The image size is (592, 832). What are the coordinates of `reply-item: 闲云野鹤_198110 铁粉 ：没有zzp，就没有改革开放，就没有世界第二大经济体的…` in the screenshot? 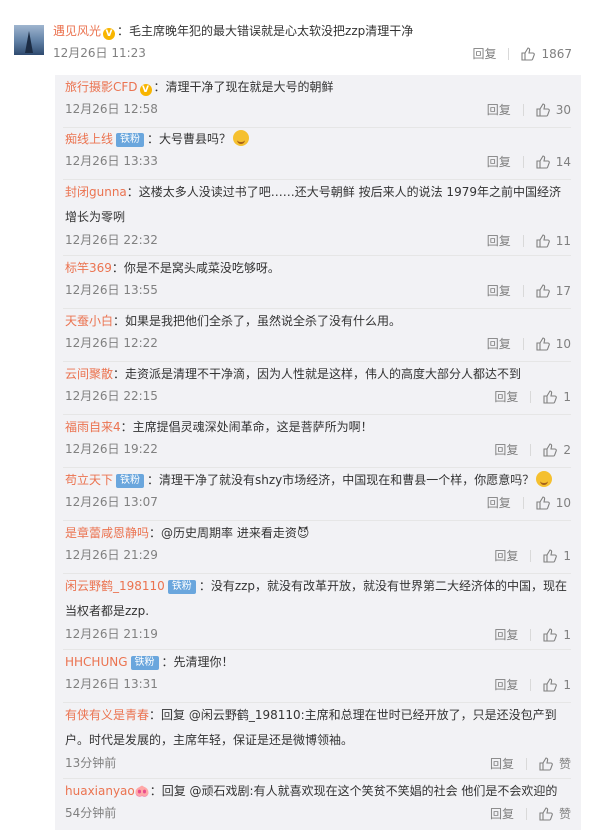 It's located at (318, 612).